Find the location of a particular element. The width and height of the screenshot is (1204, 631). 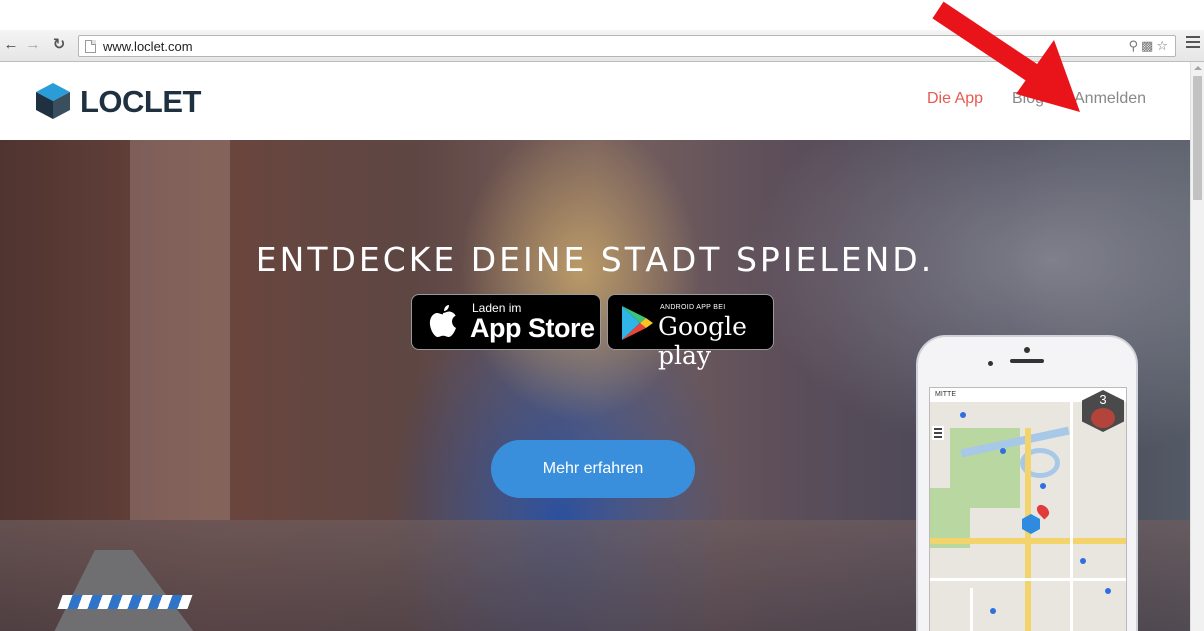

zoom-icon: ⚲ is located at coordinates (1135, 45).